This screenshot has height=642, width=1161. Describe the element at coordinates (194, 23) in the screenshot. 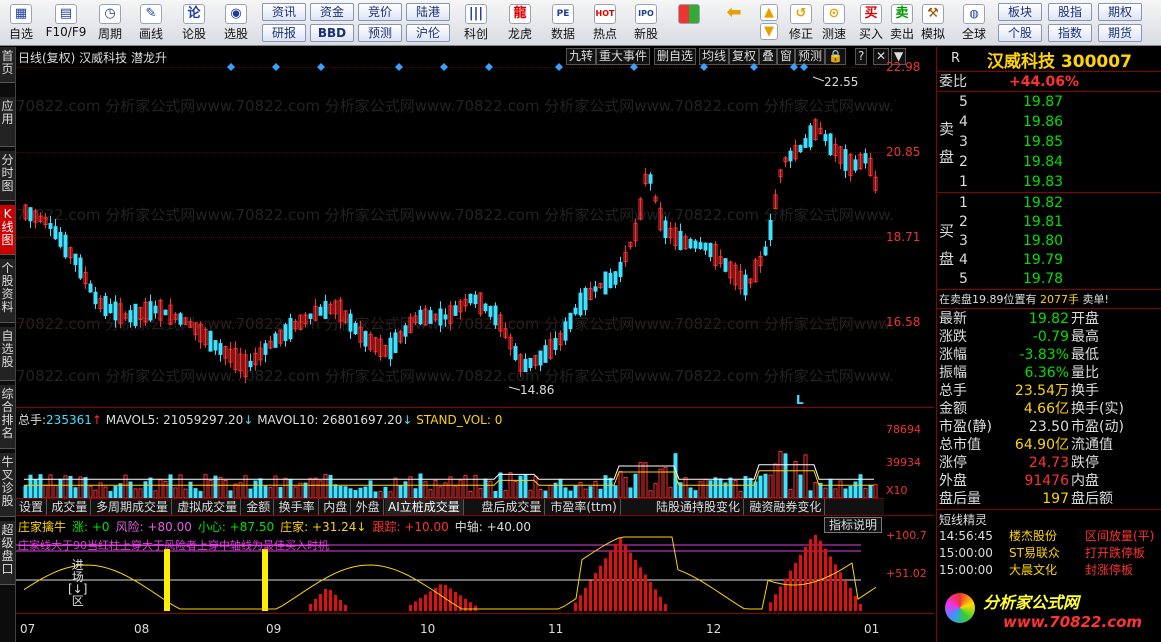

I see `toolbar-forum: 论论股` at that location.